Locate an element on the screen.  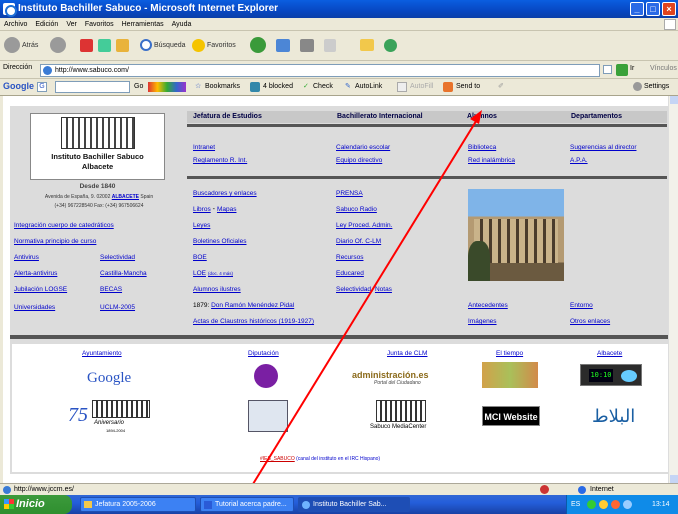
language-indicator: ES is located at coordinates (575, 504).